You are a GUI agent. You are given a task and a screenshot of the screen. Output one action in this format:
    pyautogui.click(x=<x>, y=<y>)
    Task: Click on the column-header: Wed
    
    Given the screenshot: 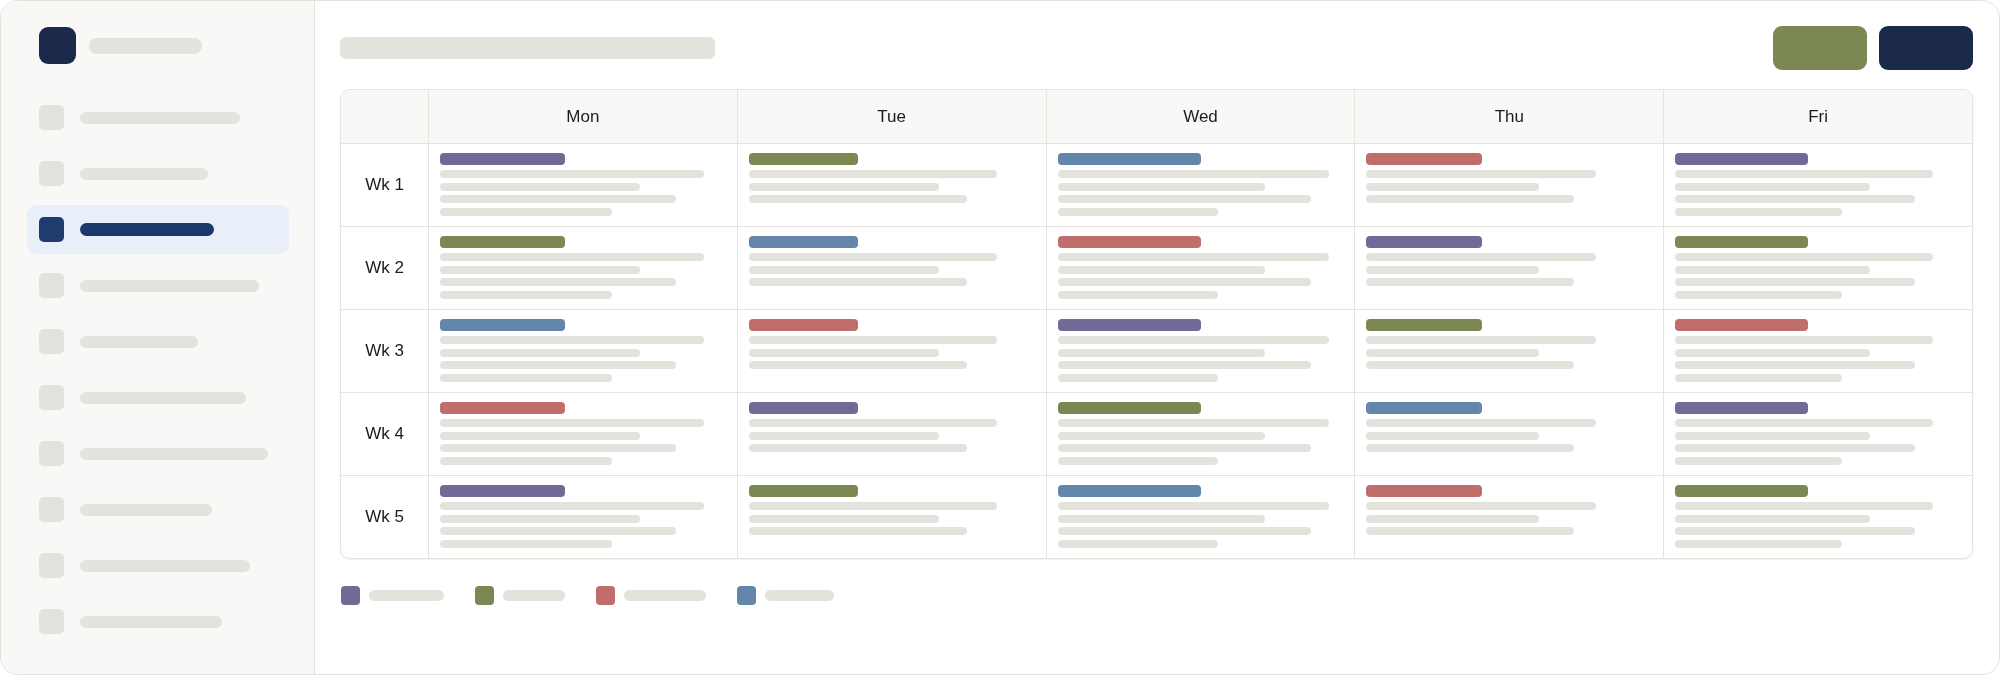 What is the action you would take?
    pyautogui.click(x=1200, y=116)
    